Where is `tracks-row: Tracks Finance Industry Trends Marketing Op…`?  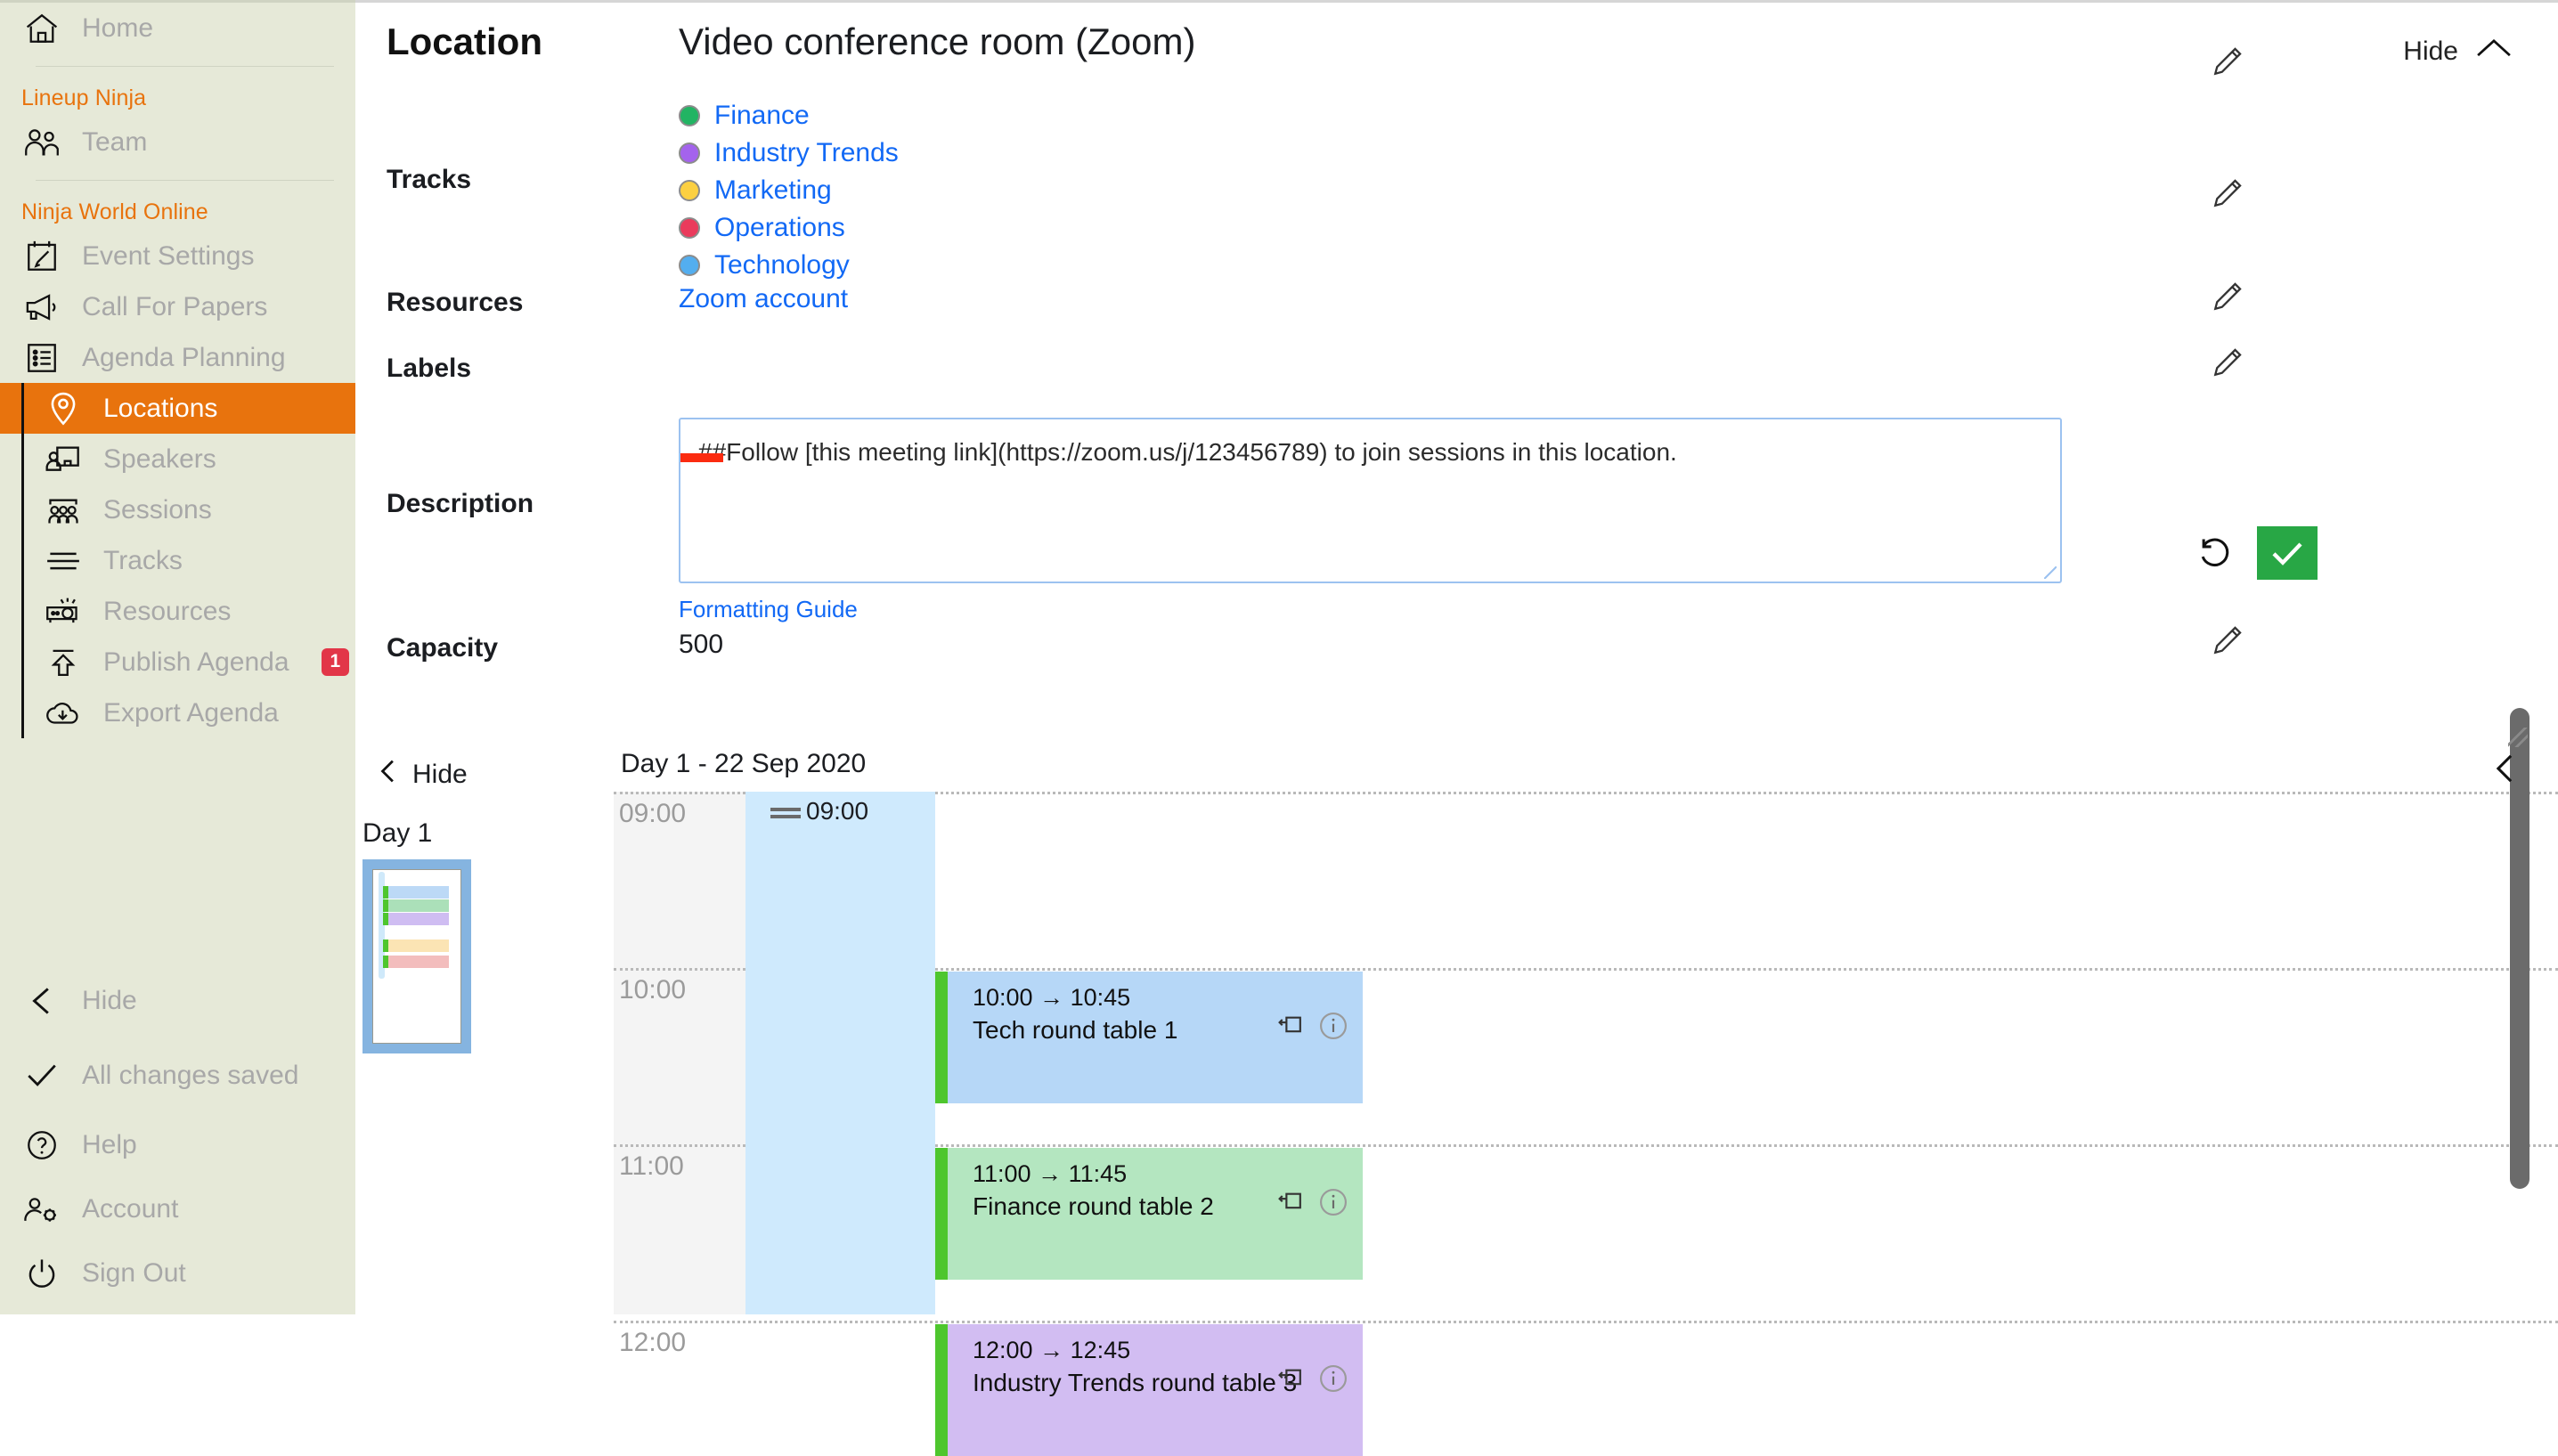 tracks-row: Tracks Finance Industry Trends Marketing Op… is located at coordinates (1456, 190).